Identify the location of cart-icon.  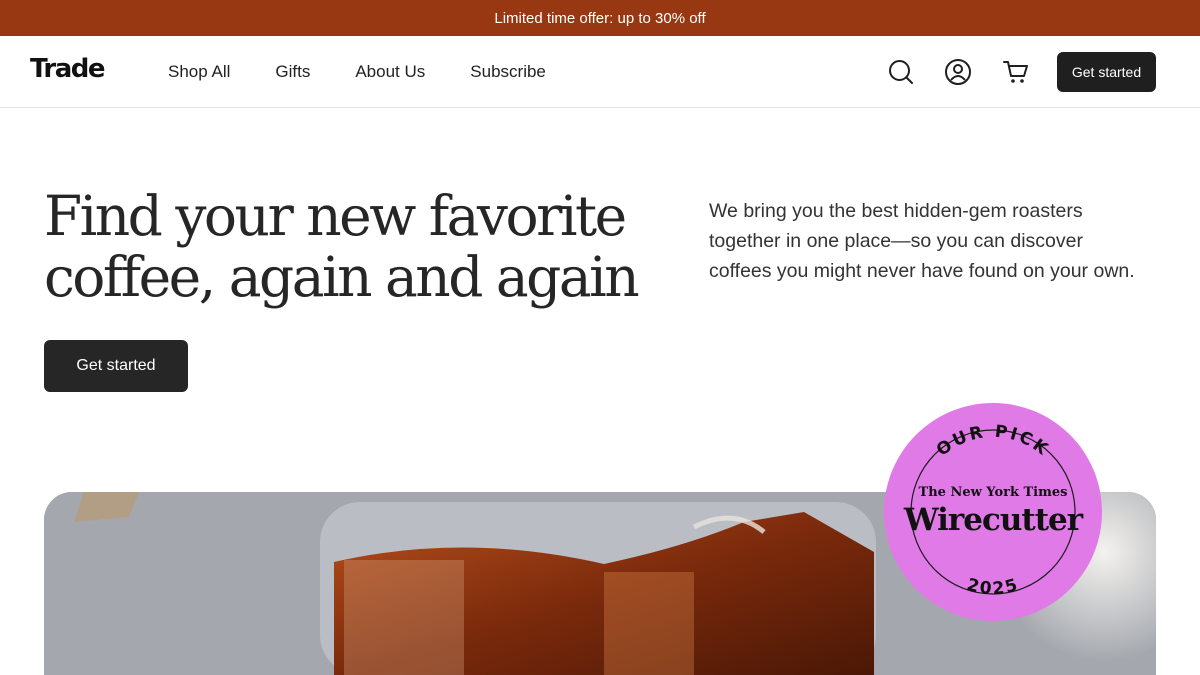
(1016, 72).